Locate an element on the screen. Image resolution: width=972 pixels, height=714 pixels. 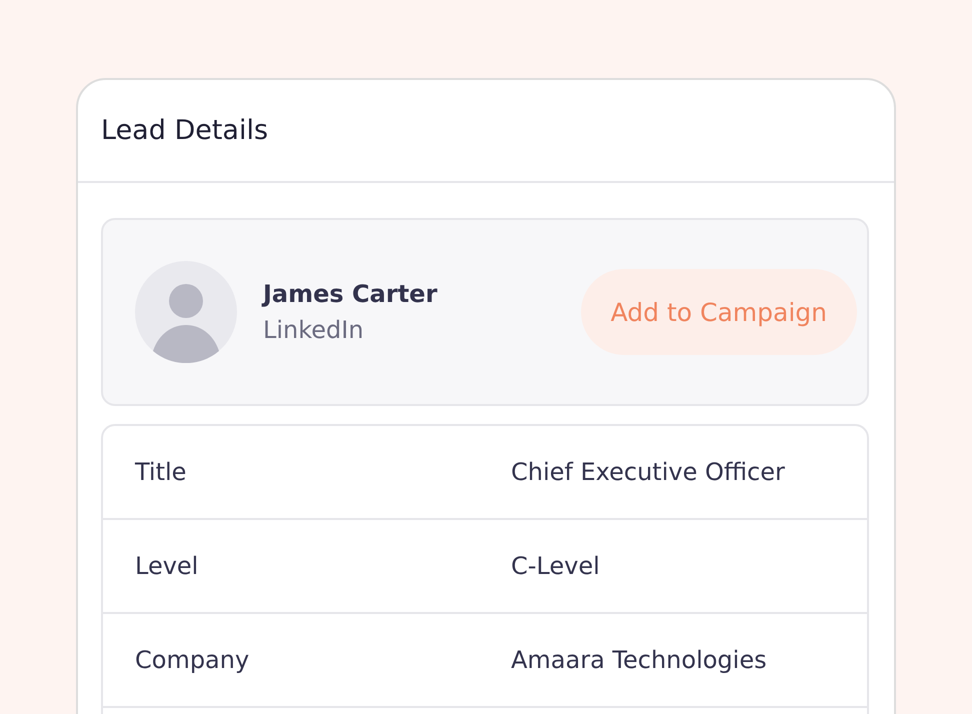
avatar-icon is located at coordinates (186, 312).